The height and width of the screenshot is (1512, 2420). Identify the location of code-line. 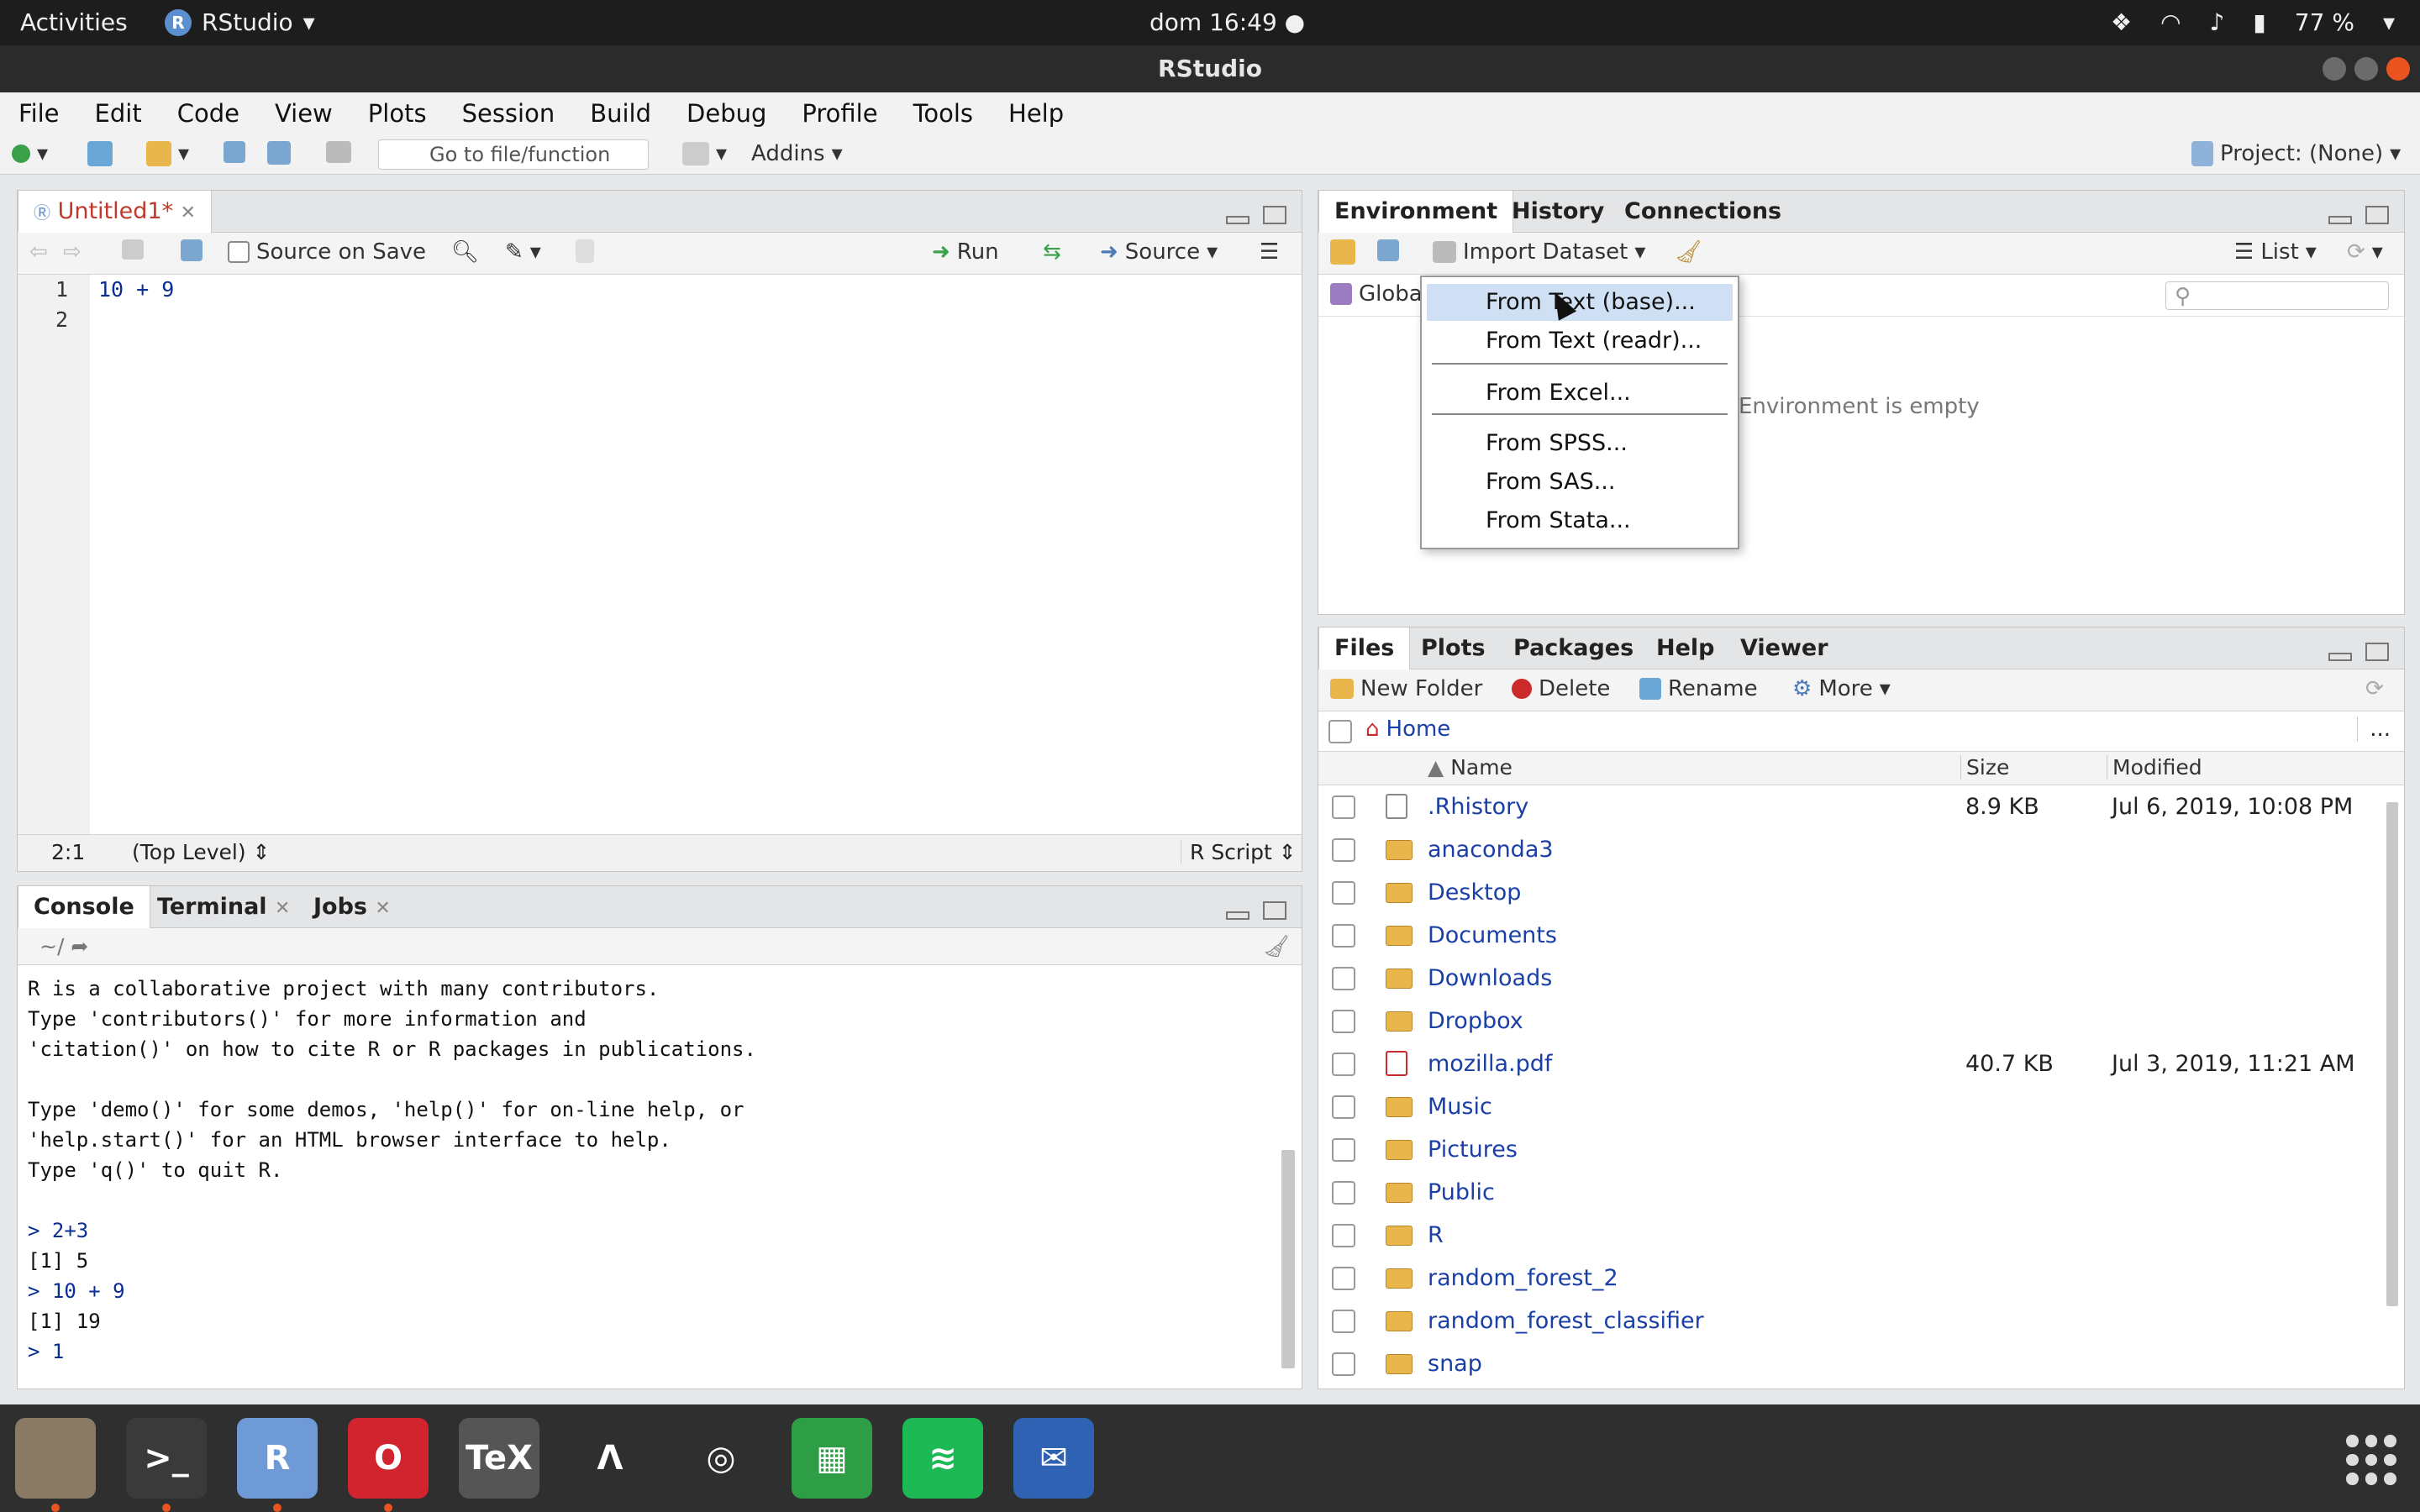
(700, 320).